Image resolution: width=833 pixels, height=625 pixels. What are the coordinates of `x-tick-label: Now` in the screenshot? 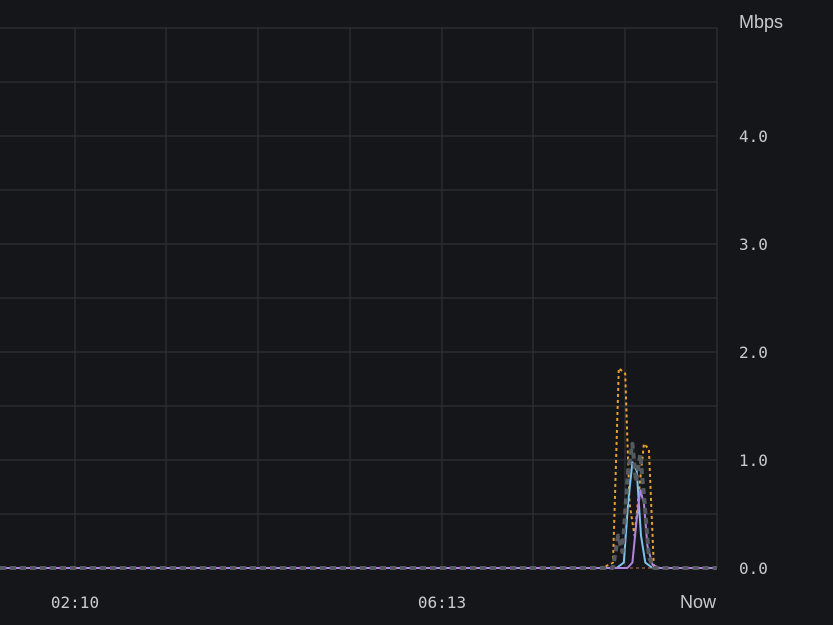 It's located at (698, 602).